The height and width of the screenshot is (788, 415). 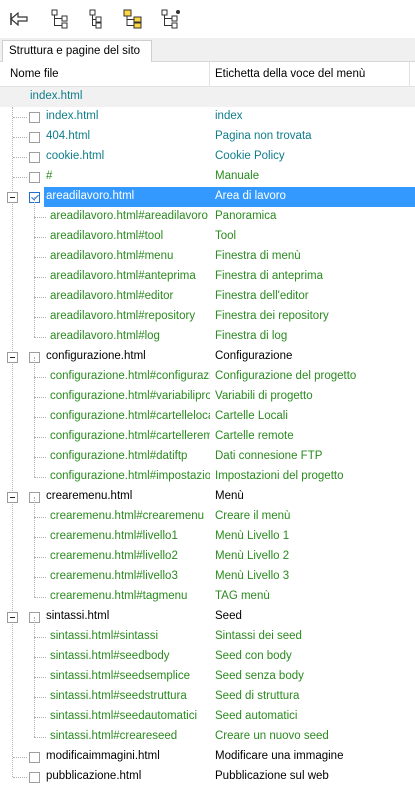 What do you see at coordinates (207, 652) in the screenshot?
I see `tree-subitem: sintassi.html#seedbody Seed con body` at bounding box center [207, 652].